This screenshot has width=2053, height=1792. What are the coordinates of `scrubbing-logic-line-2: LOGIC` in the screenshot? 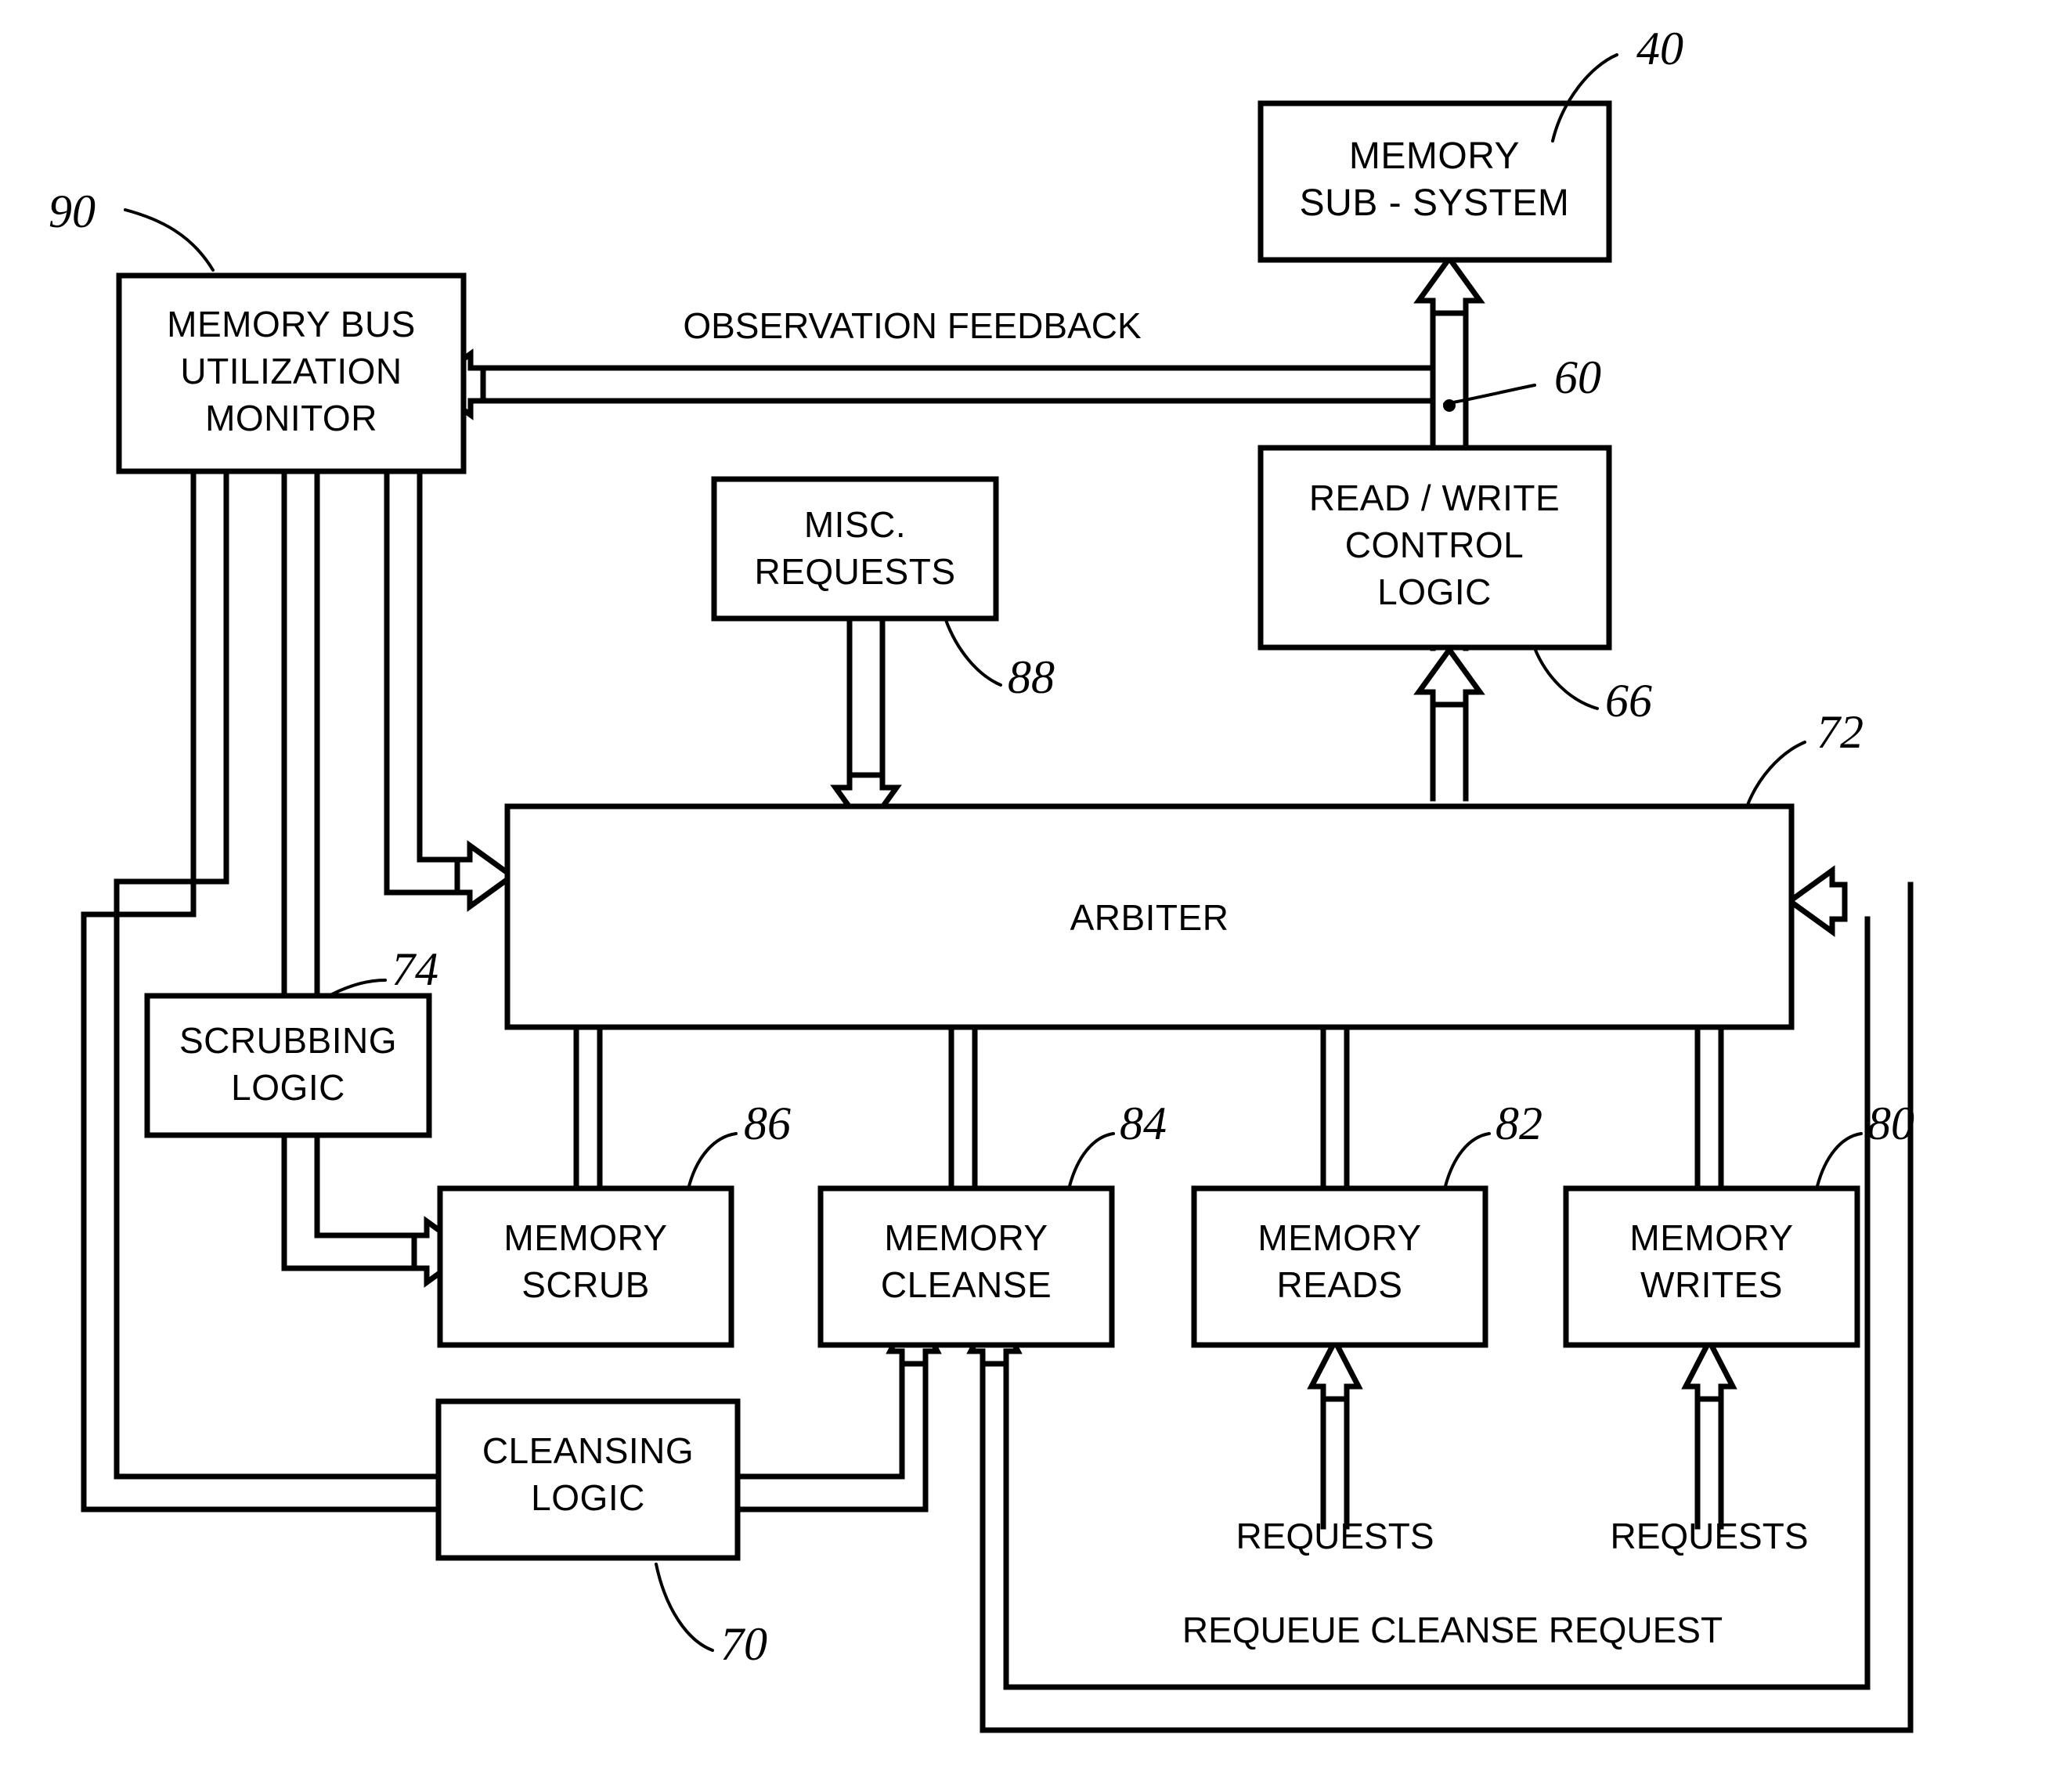 It's located at (288, 1087).